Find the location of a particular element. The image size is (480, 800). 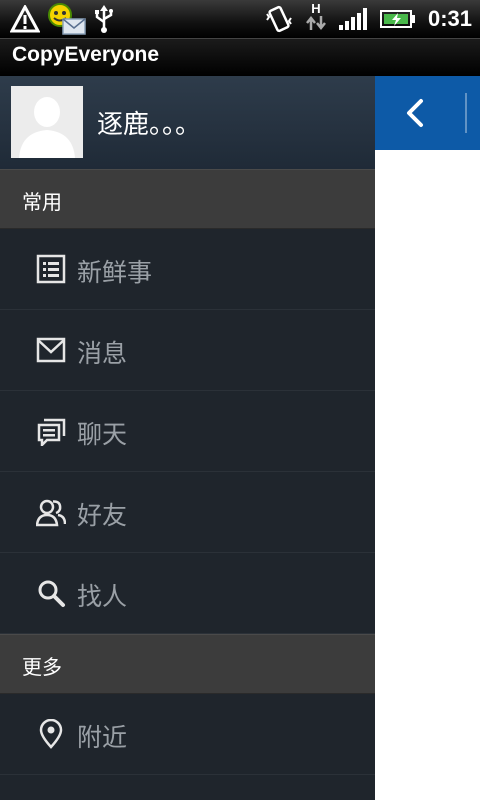

warning-icon is located at coordinates (25, 19).